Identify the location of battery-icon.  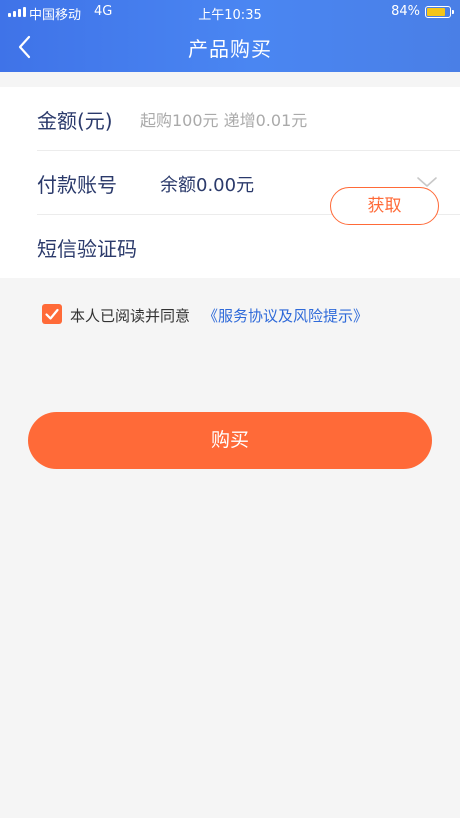
(439, 12).